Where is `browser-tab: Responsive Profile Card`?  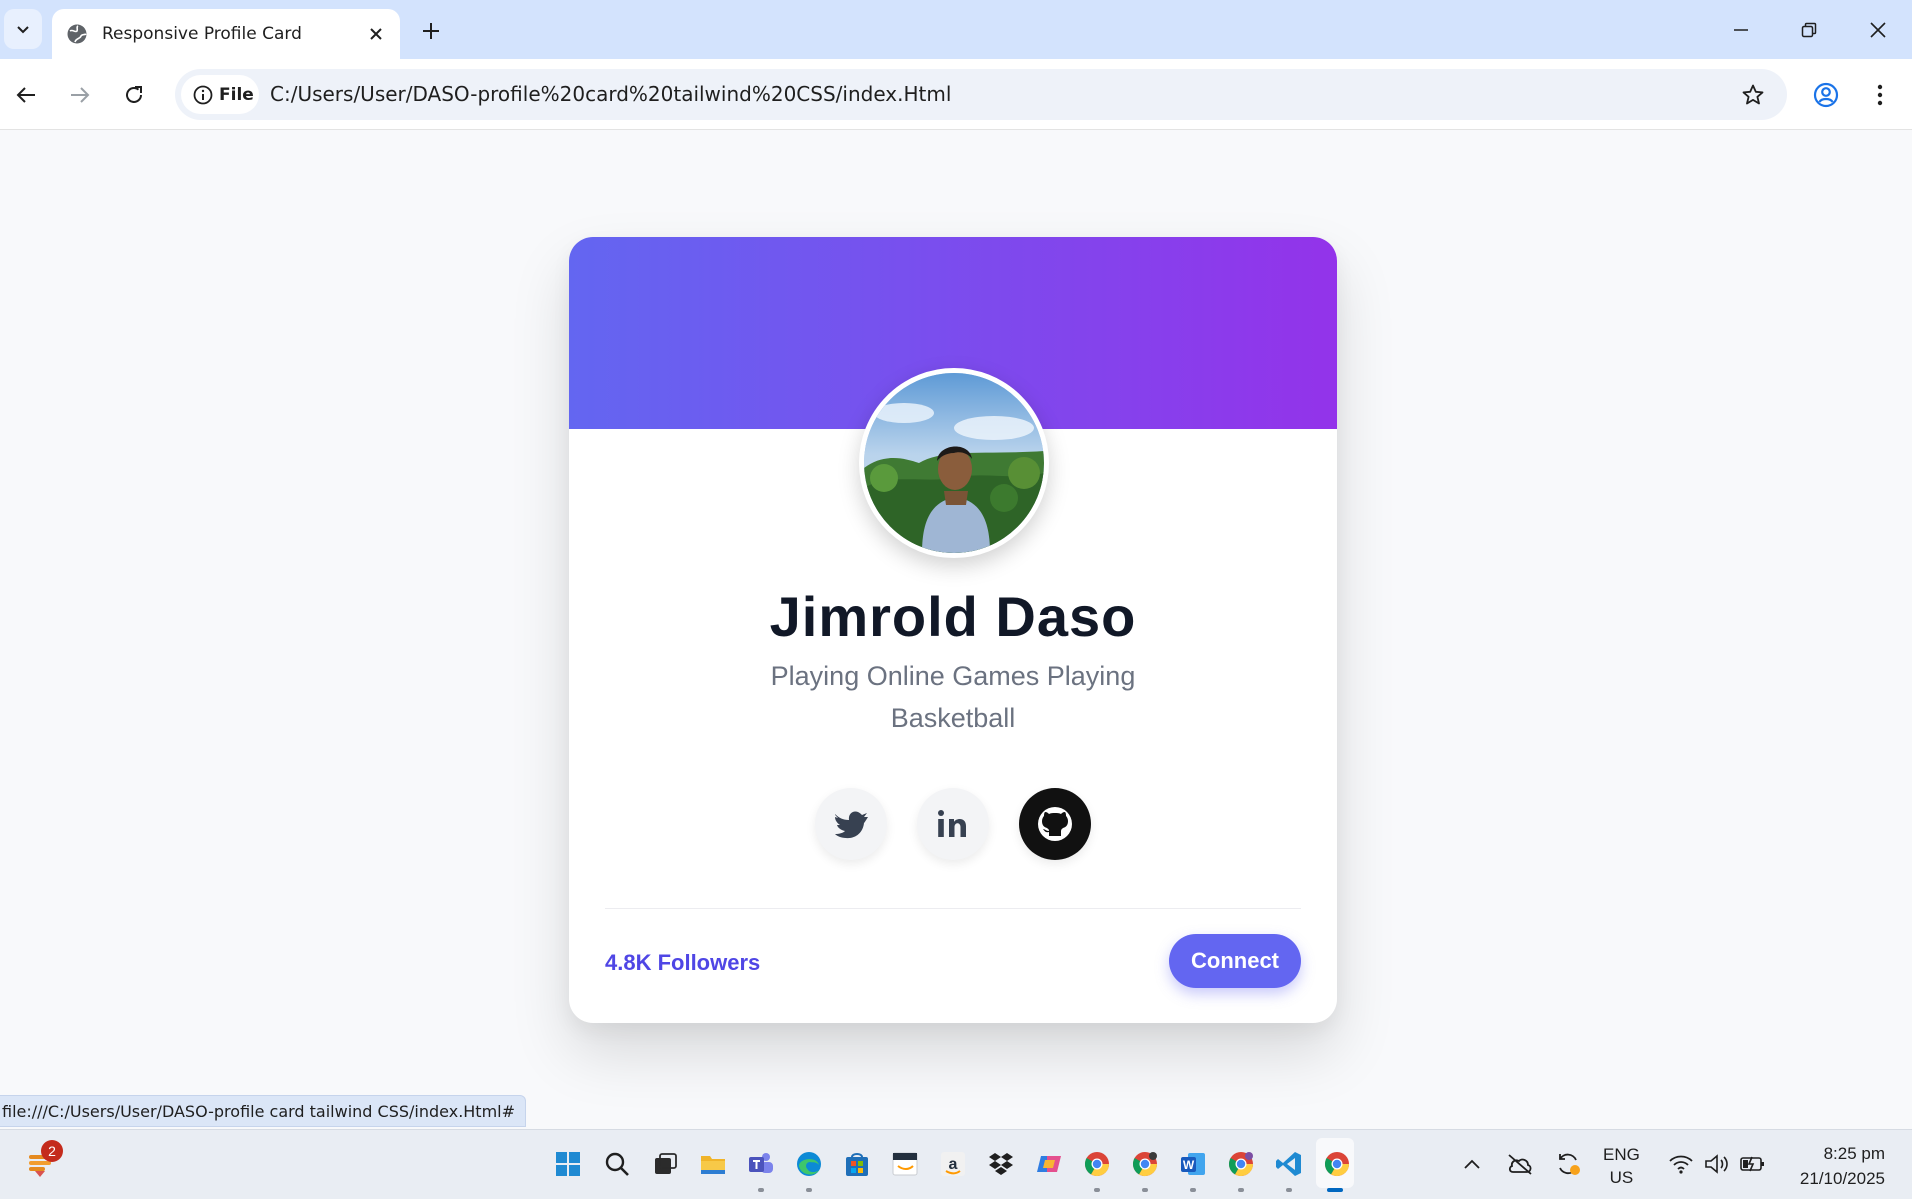
browser-tab: Responsive Profile Card is located at coordinates (226, 34).